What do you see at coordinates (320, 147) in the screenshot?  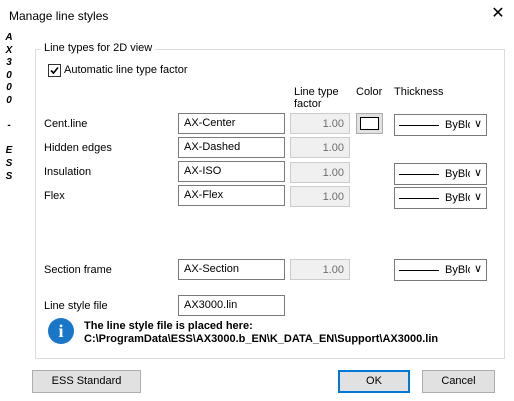 I see `factor-field-hidden-edges: 1.00` at bounding box center [320, 147].